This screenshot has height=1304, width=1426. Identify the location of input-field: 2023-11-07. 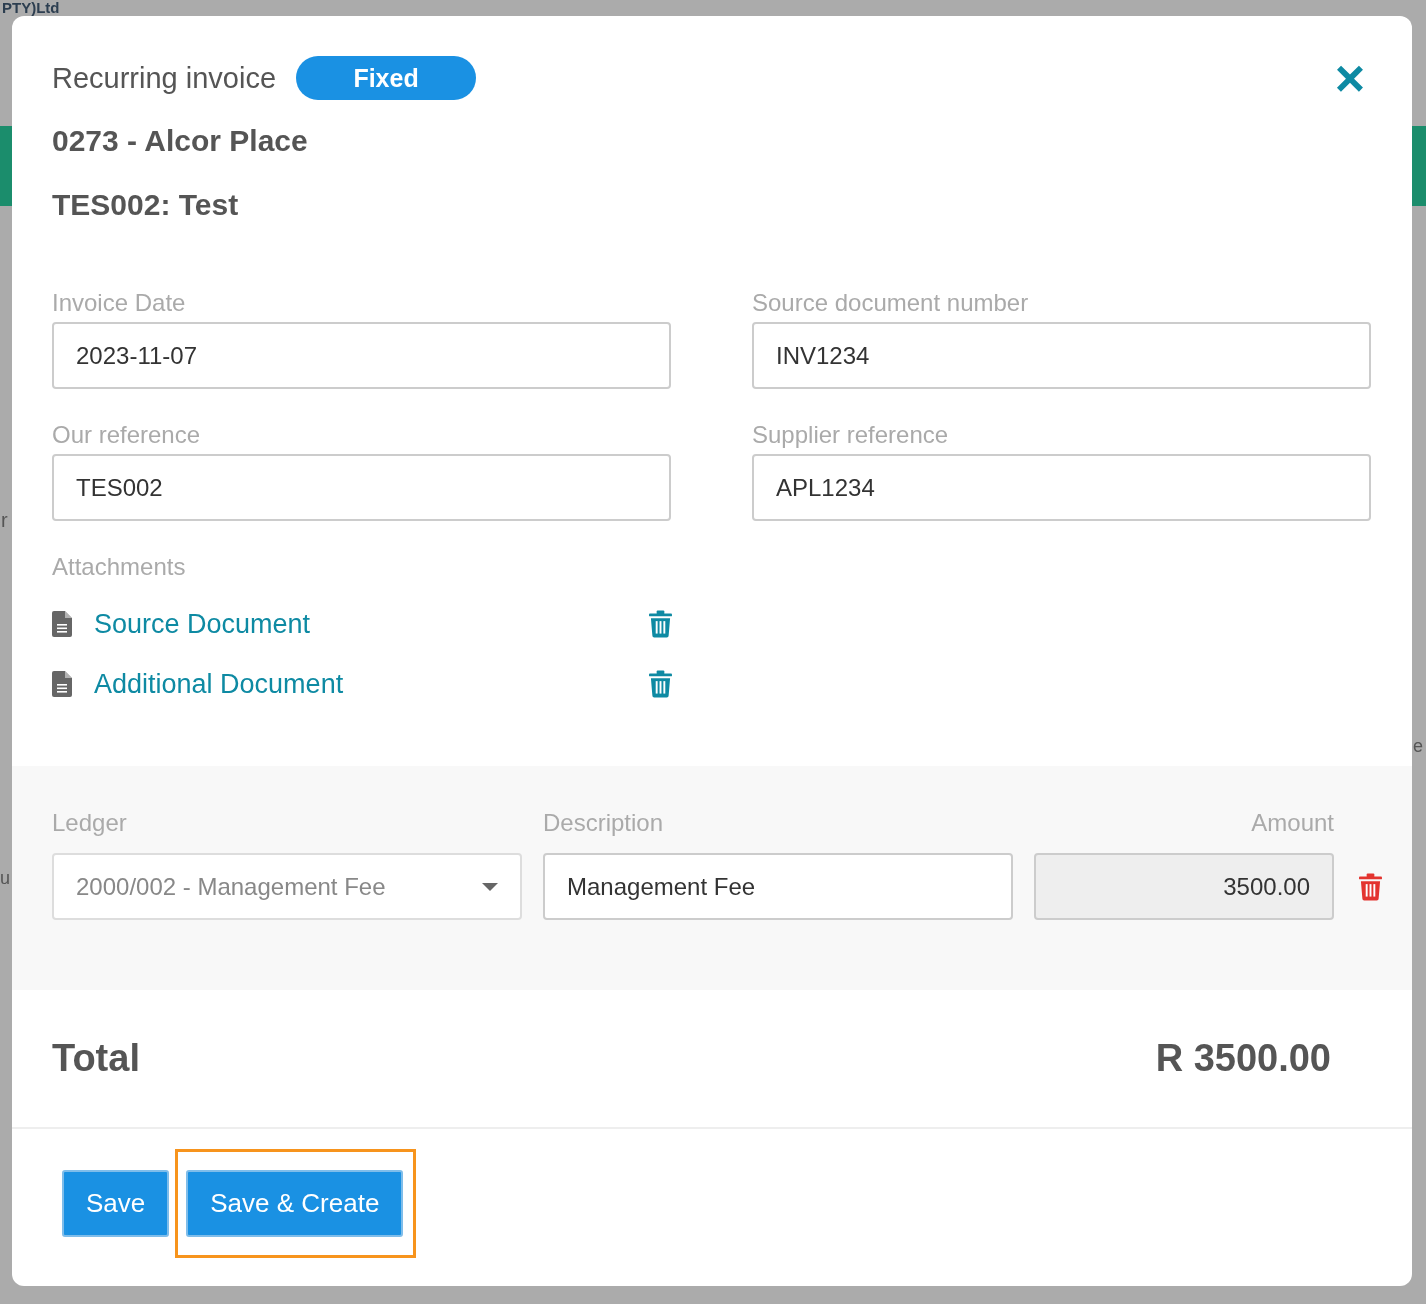
(361, 355).